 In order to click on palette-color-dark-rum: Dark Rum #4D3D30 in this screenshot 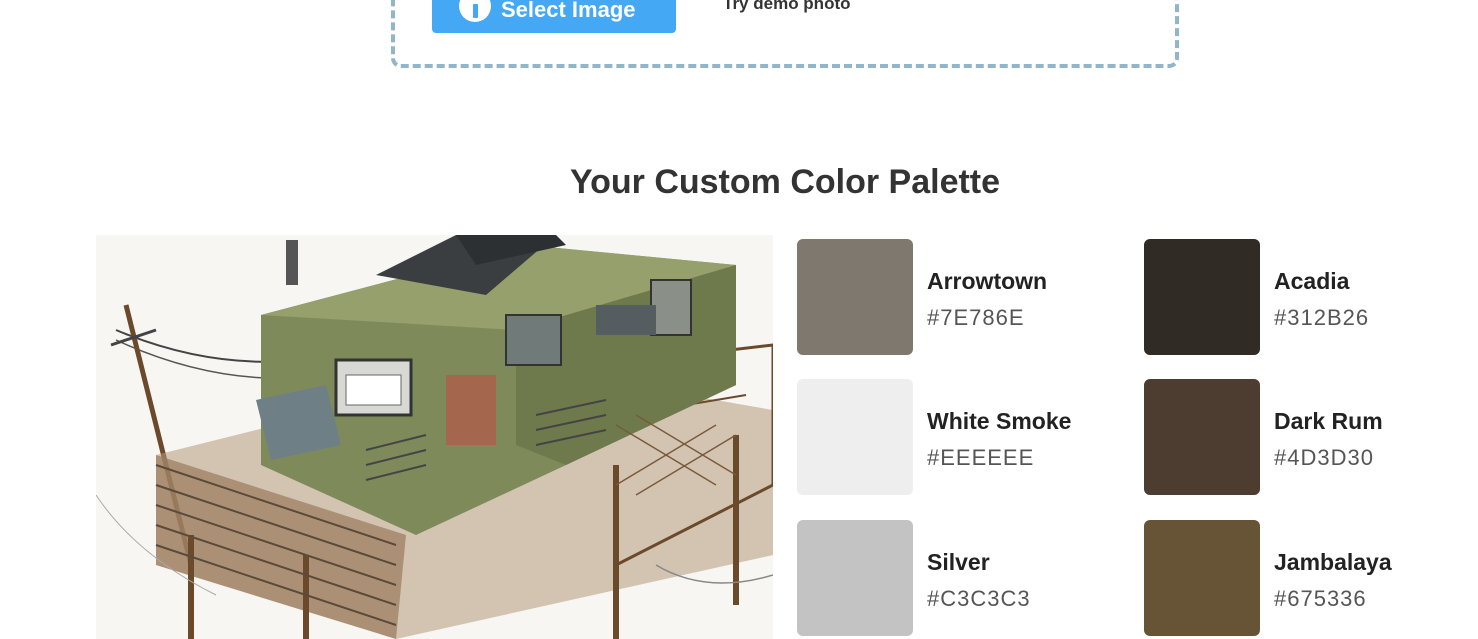, I will do `click(1263, 437)`.